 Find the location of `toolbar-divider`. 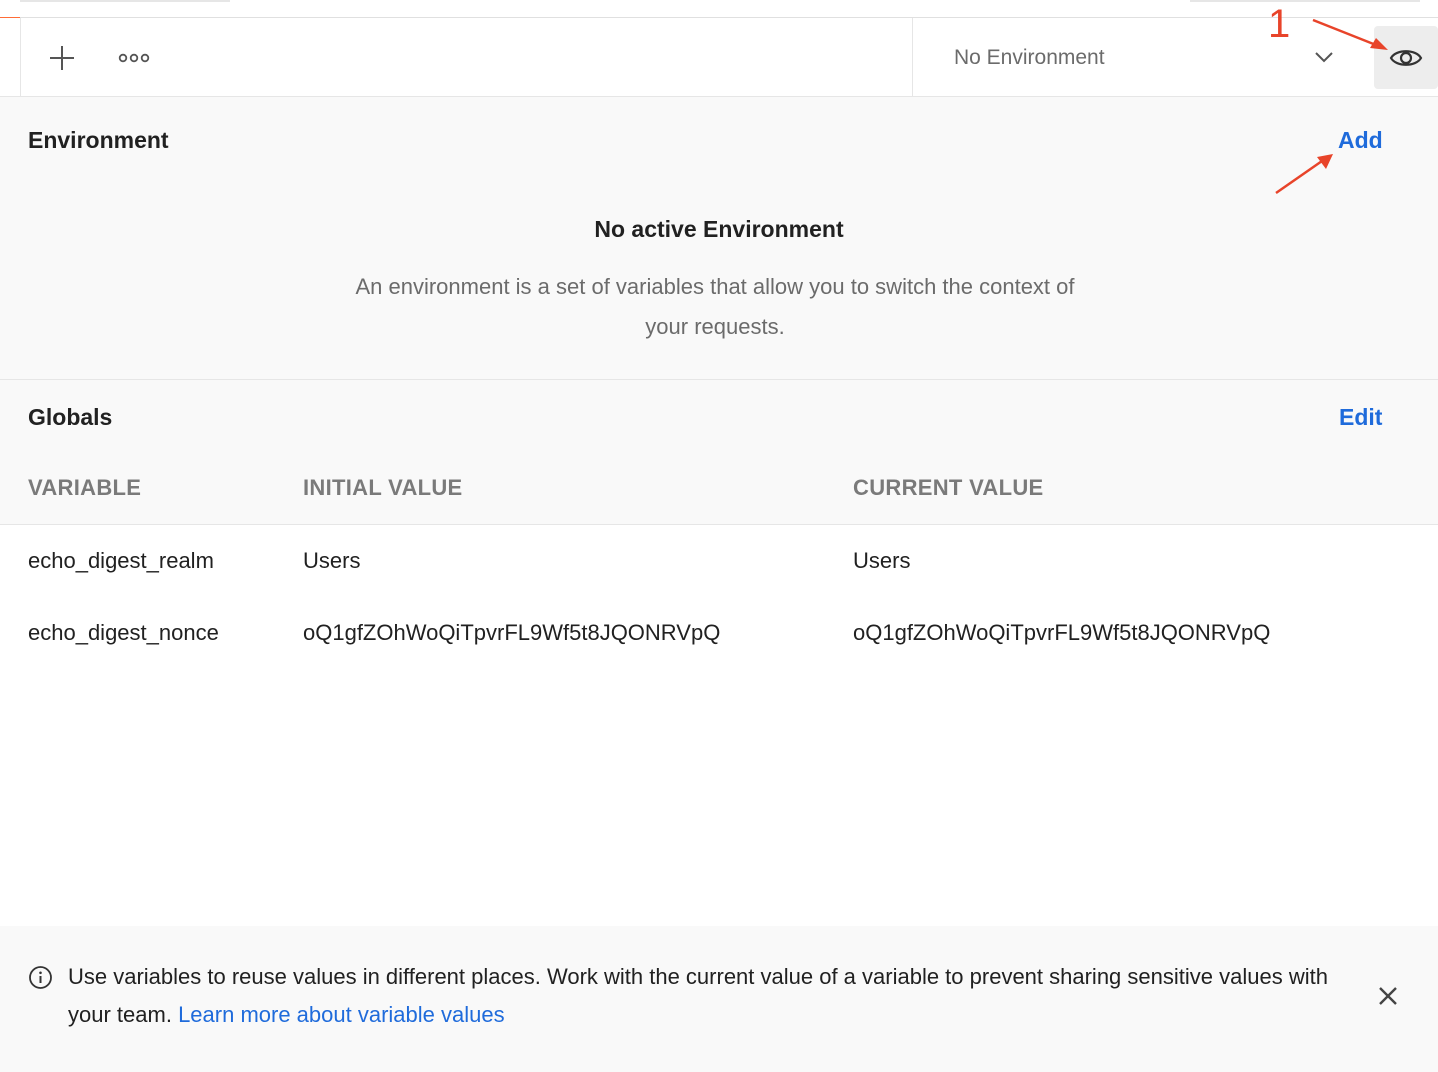

toolbar-divider is located at coordinates (20, 57).